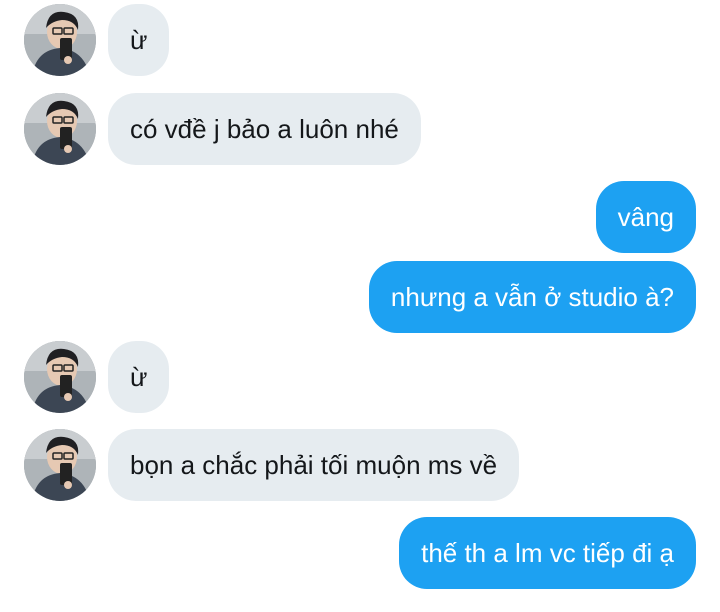 This screenshot has height=612, width=720. What do you see at coordinates (314, 465) in the screenshot?
I see `message-bubble-incoming: bọn a chắc phải tối muộn ms về` at bounding box center [314, 465].